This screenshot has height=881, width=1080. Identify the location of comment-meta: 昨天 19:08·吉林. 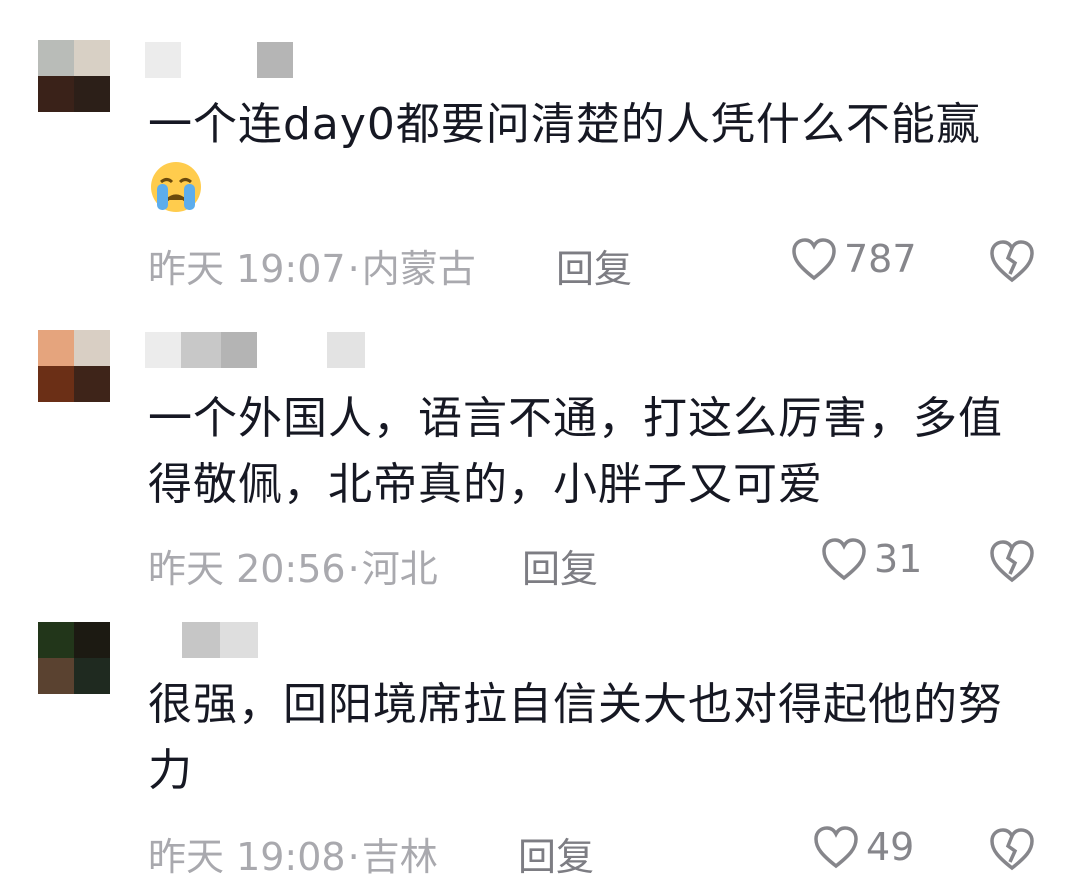
(293, 853).